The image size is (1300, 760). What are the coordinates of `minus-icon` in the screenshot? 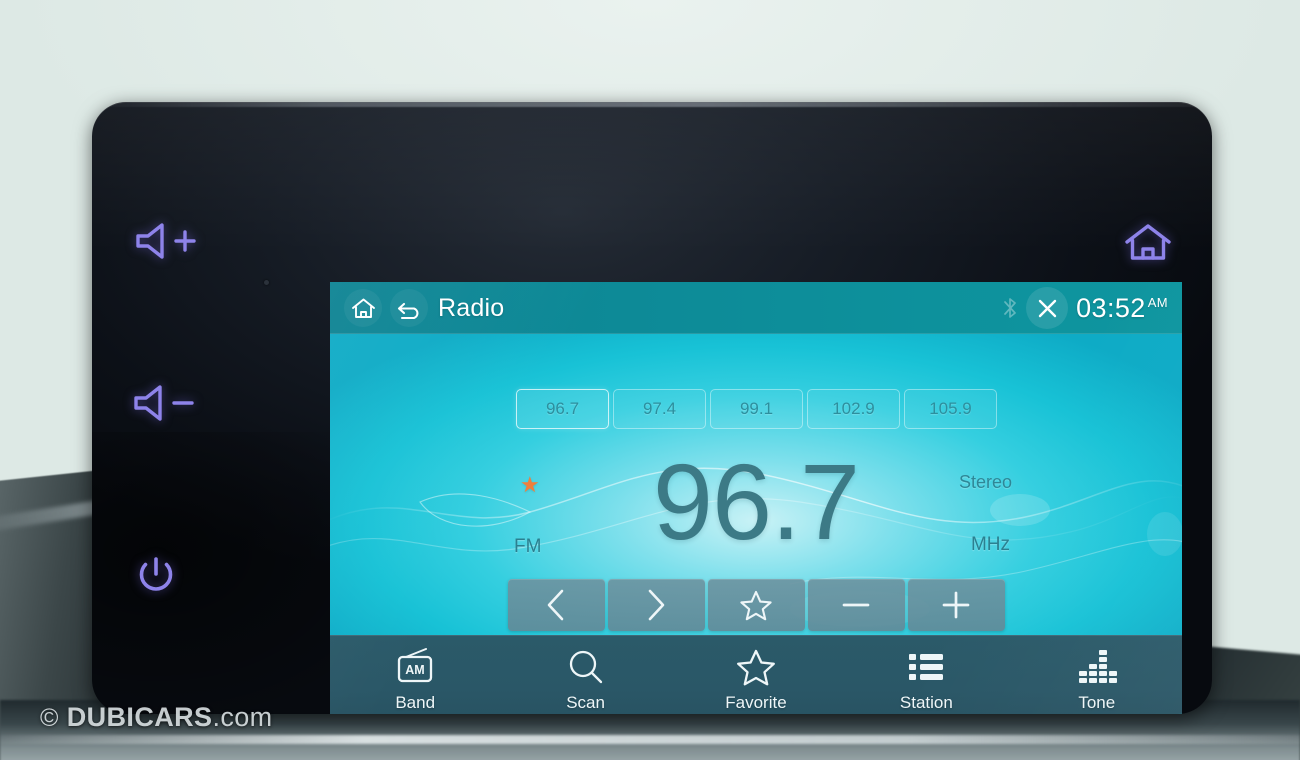 It's located at (856, 605).